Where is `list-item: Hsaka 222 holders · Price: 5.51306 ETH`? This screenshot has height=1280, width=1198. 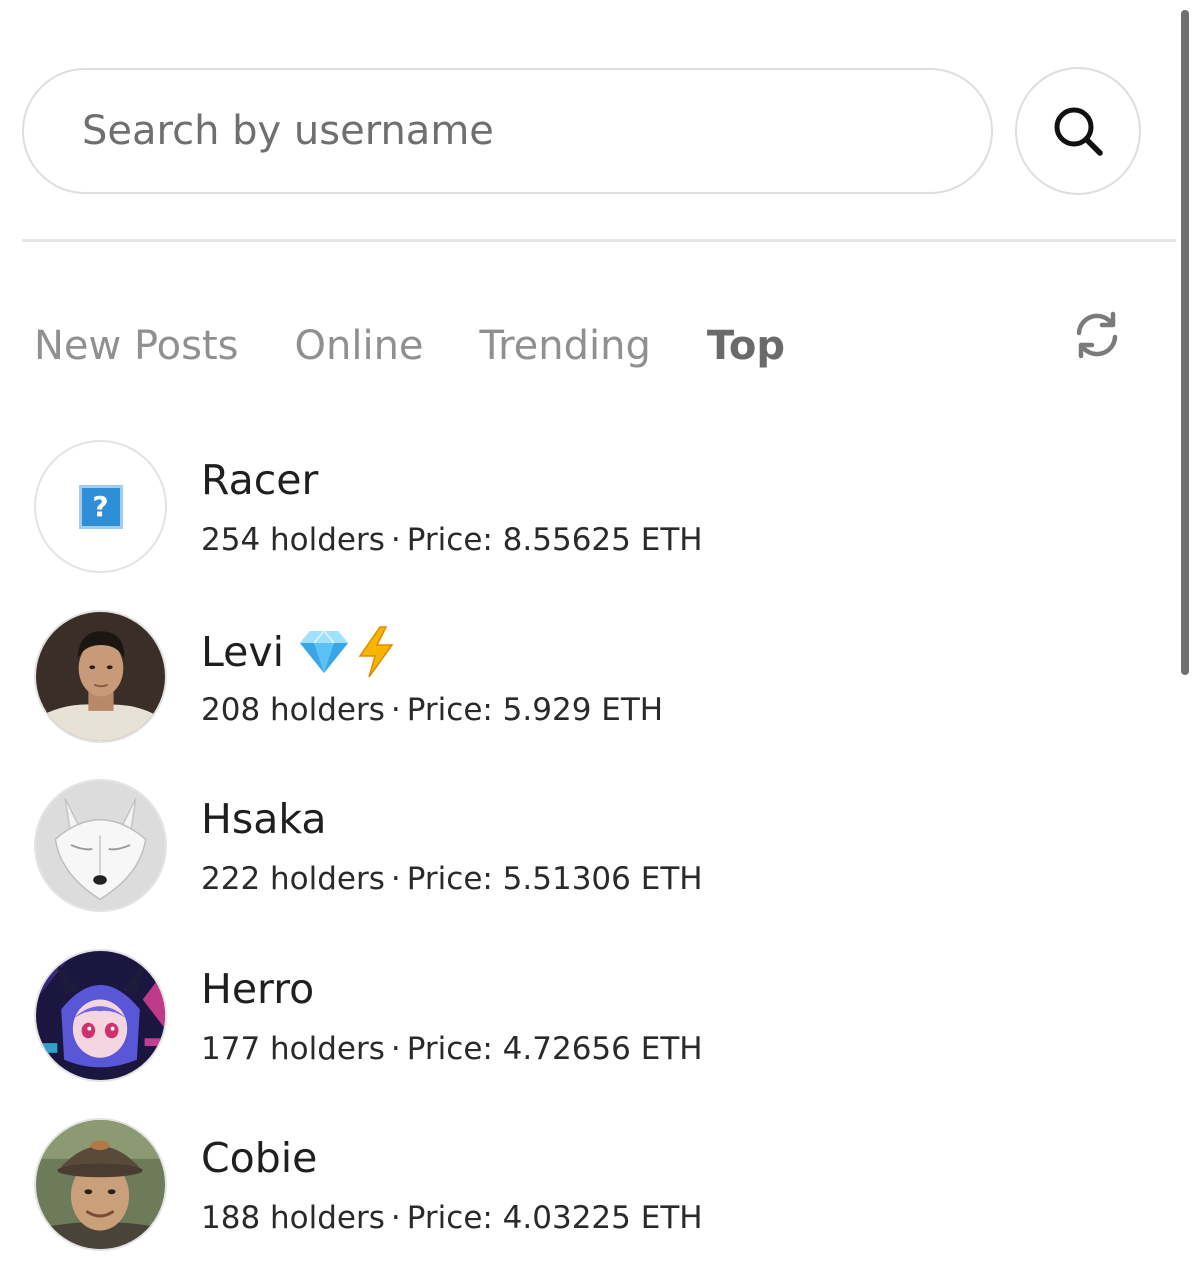
list-item: Hsaka 222 holders · Price: 5.51306 ETH is located at coordinates (594, 862).